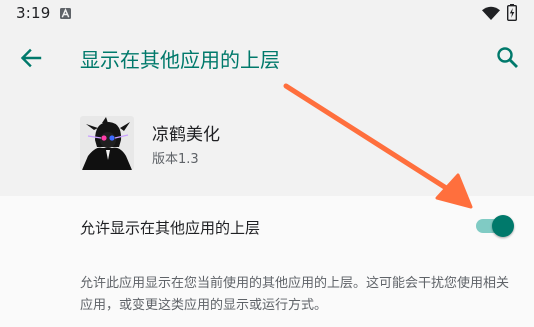 The height and width of the screenshot is (327, 534). What do you see at coordinates (33, 13) in the screenshot?
I see `status-time: 3:19` at bounding box center [33, 13].